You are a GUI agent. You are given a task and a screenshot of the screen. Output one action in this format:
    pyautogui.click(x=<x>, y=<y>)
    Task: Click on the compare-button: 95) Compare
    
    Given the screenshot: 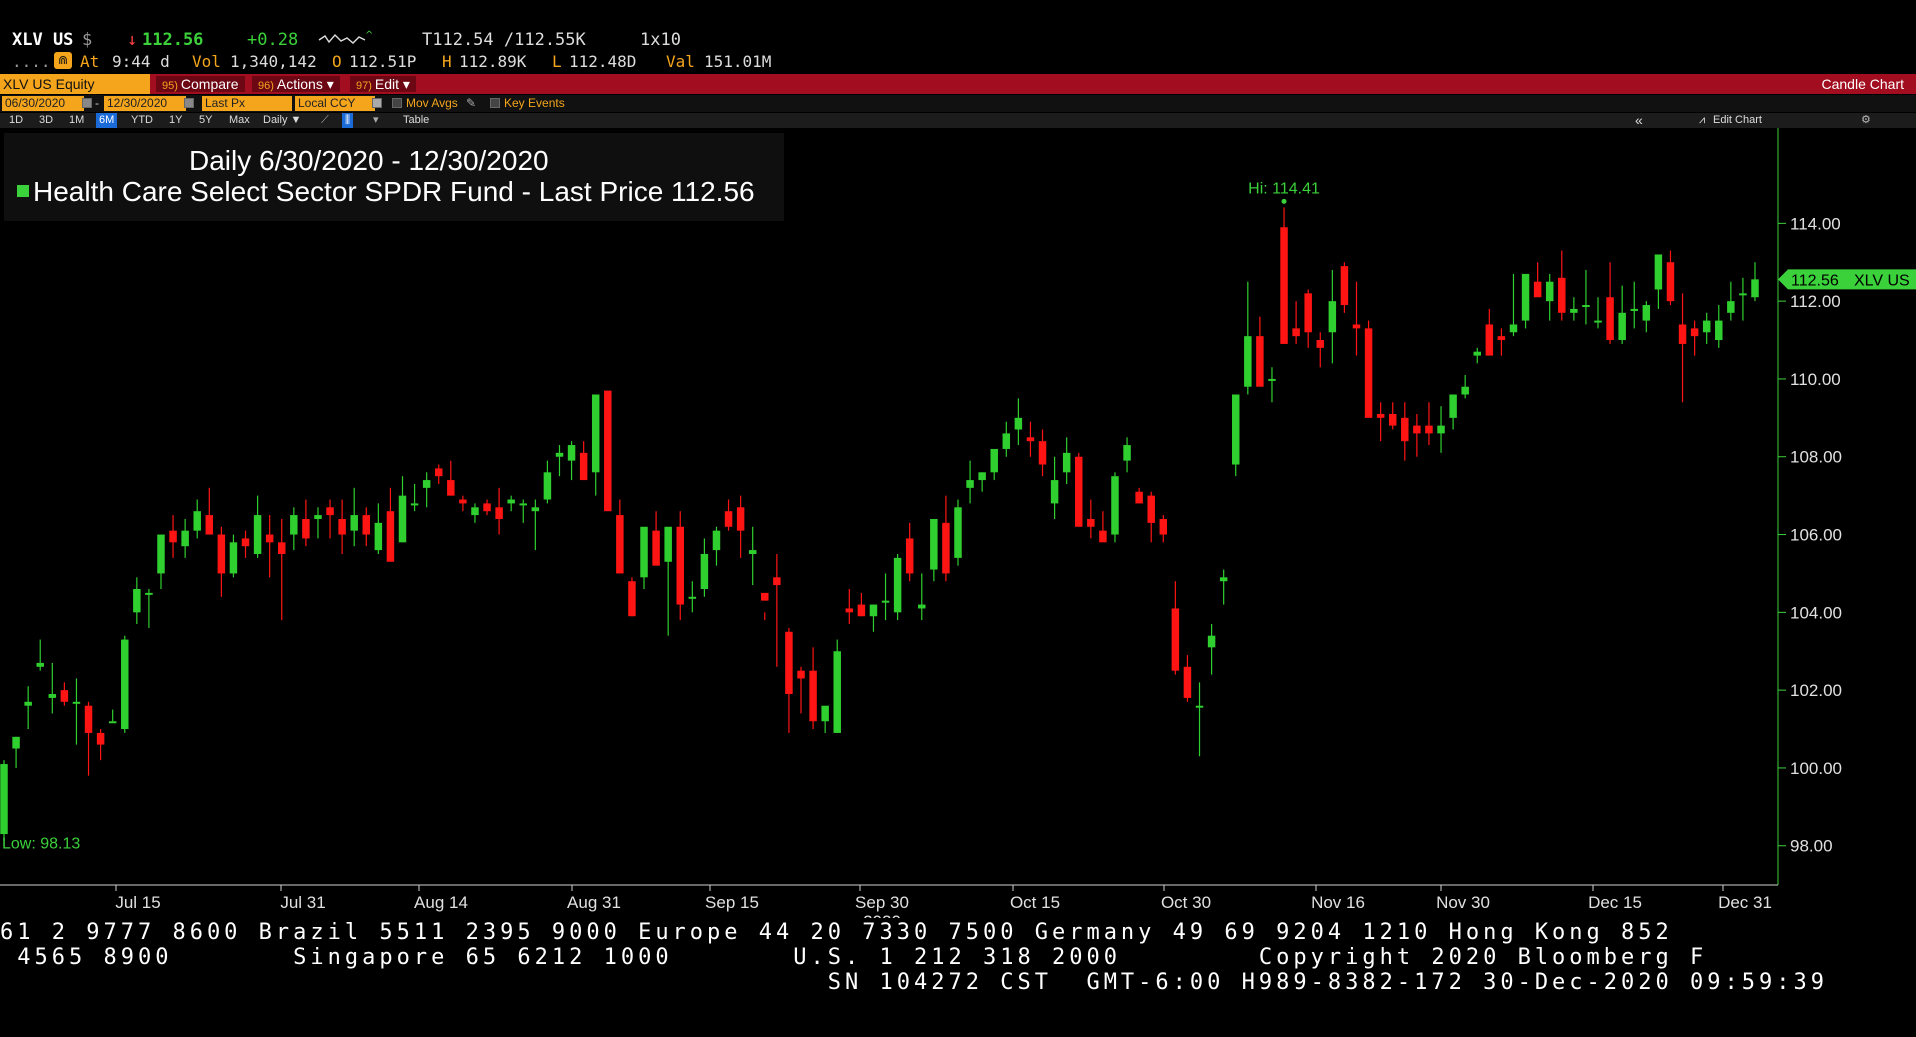 What is the action you would take?
    pyautogui.click(x=200, y=84)
    